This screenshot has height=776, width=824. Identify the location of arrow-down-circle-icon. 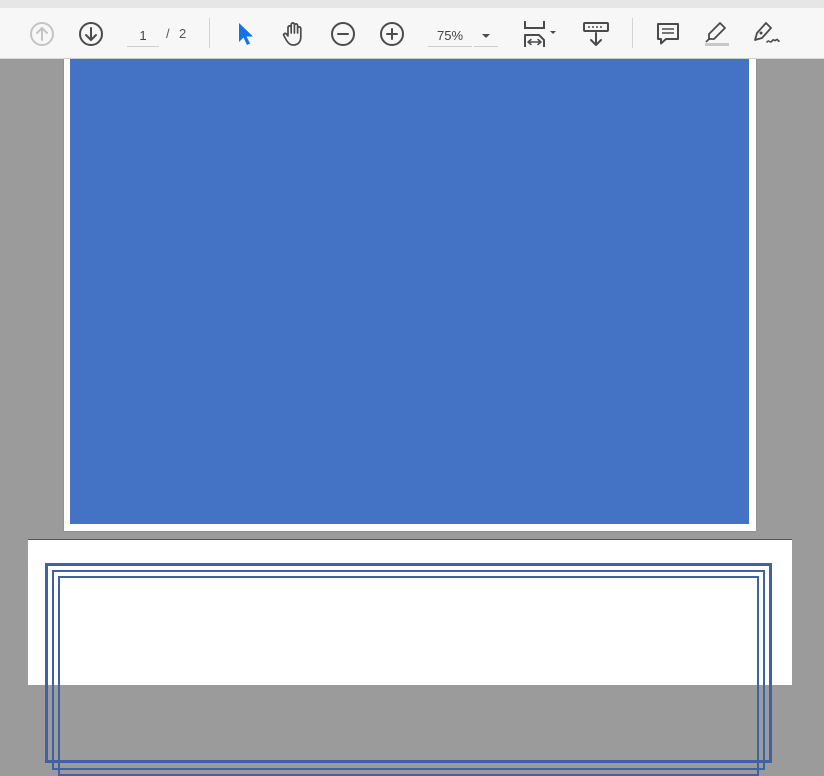
(91, 34).